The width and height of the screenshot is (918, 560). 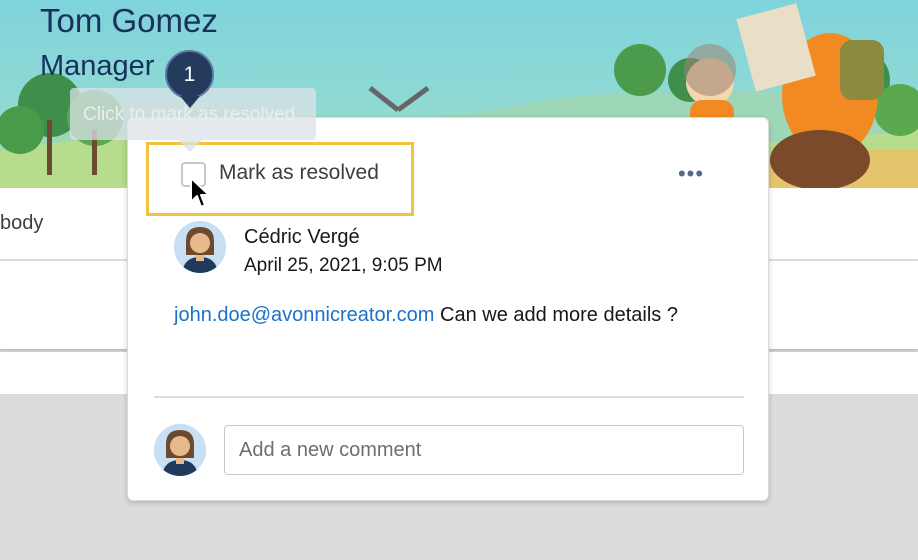 What do you see at coordinates (190, 146) in the screenshot?
I see `tooltip-pointer` at bounding box center [190, 146].